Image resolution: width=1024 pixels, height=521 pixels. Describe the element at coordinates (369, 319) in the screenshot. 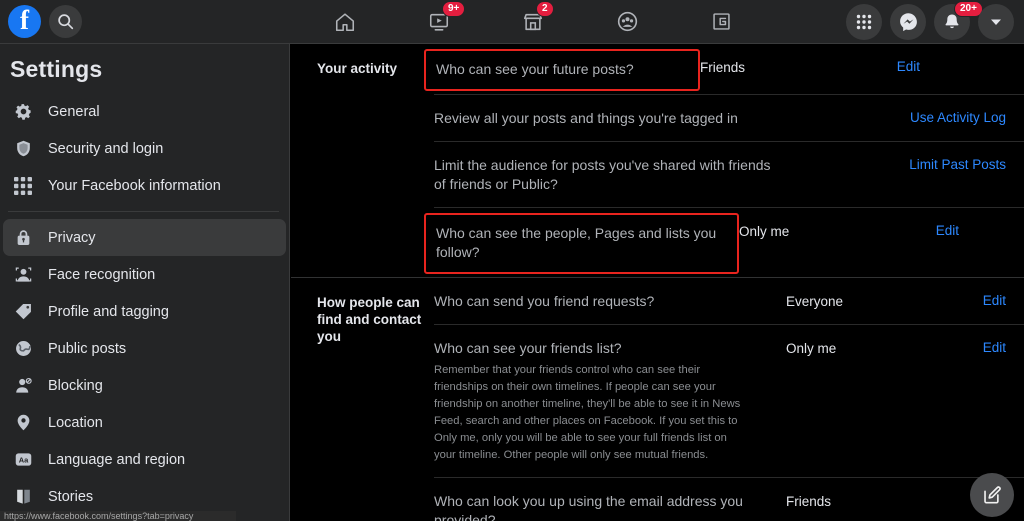

I see `section-title: How people can find and contact you` at that location.